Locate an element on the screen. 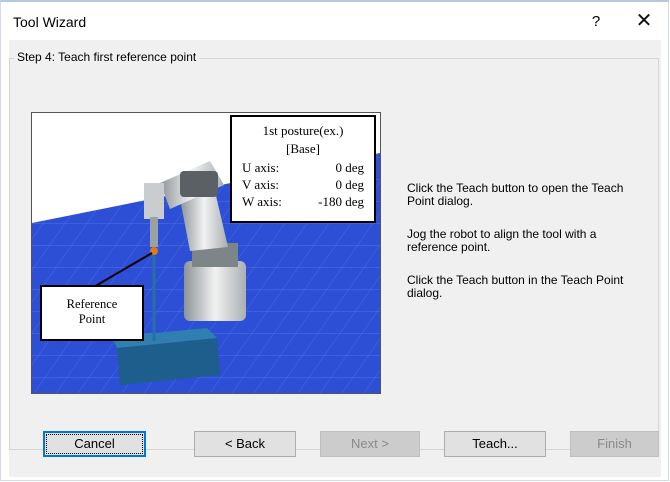 This screenshot has height=482, width=670. finish-button: Finish is located at coordinates (614, 444).